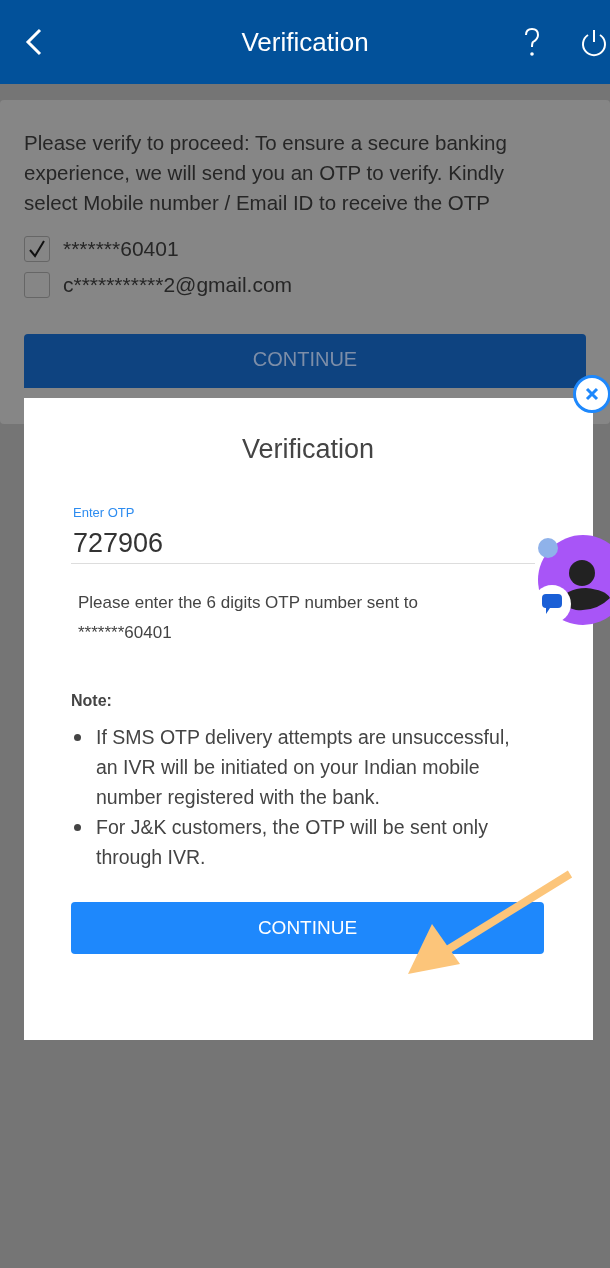 The height and width of the screenshot is (1268, 610). I want to click on power-icon, so click(594, 43).